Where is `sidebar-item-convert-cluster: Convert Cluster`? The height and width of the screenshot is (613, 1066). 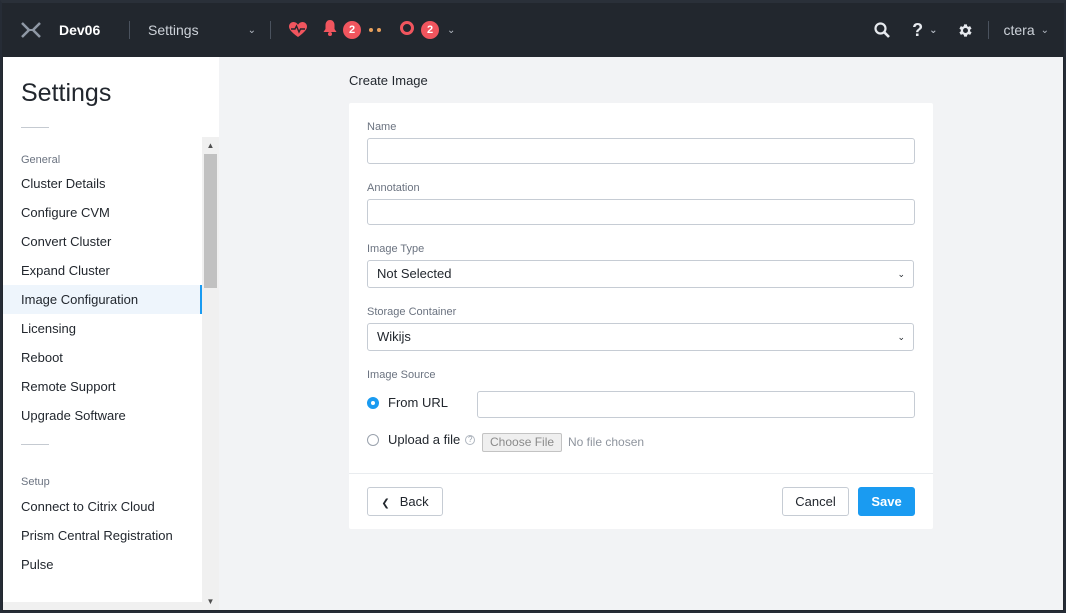 sidebar-item-convert-cluster: Convert Cluster is located at coordinates (102, 241).